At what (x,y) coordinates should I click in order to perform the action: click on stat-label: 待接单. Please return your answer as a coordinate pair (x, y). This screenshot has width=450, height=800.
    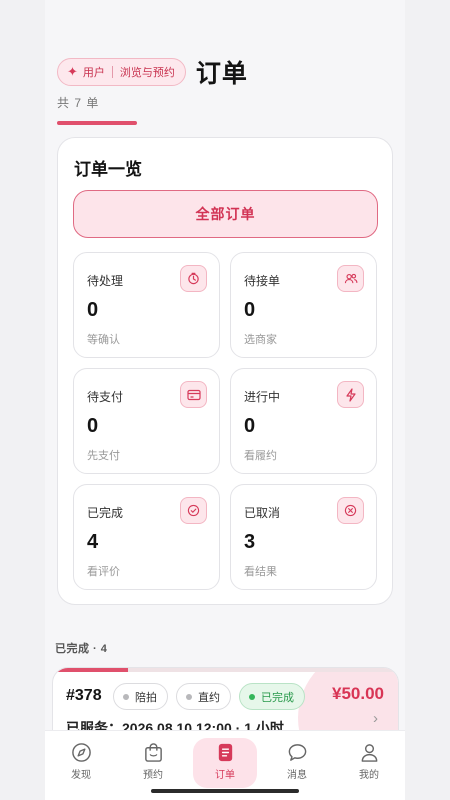
    Looking at the image, I should click on (262, 281).